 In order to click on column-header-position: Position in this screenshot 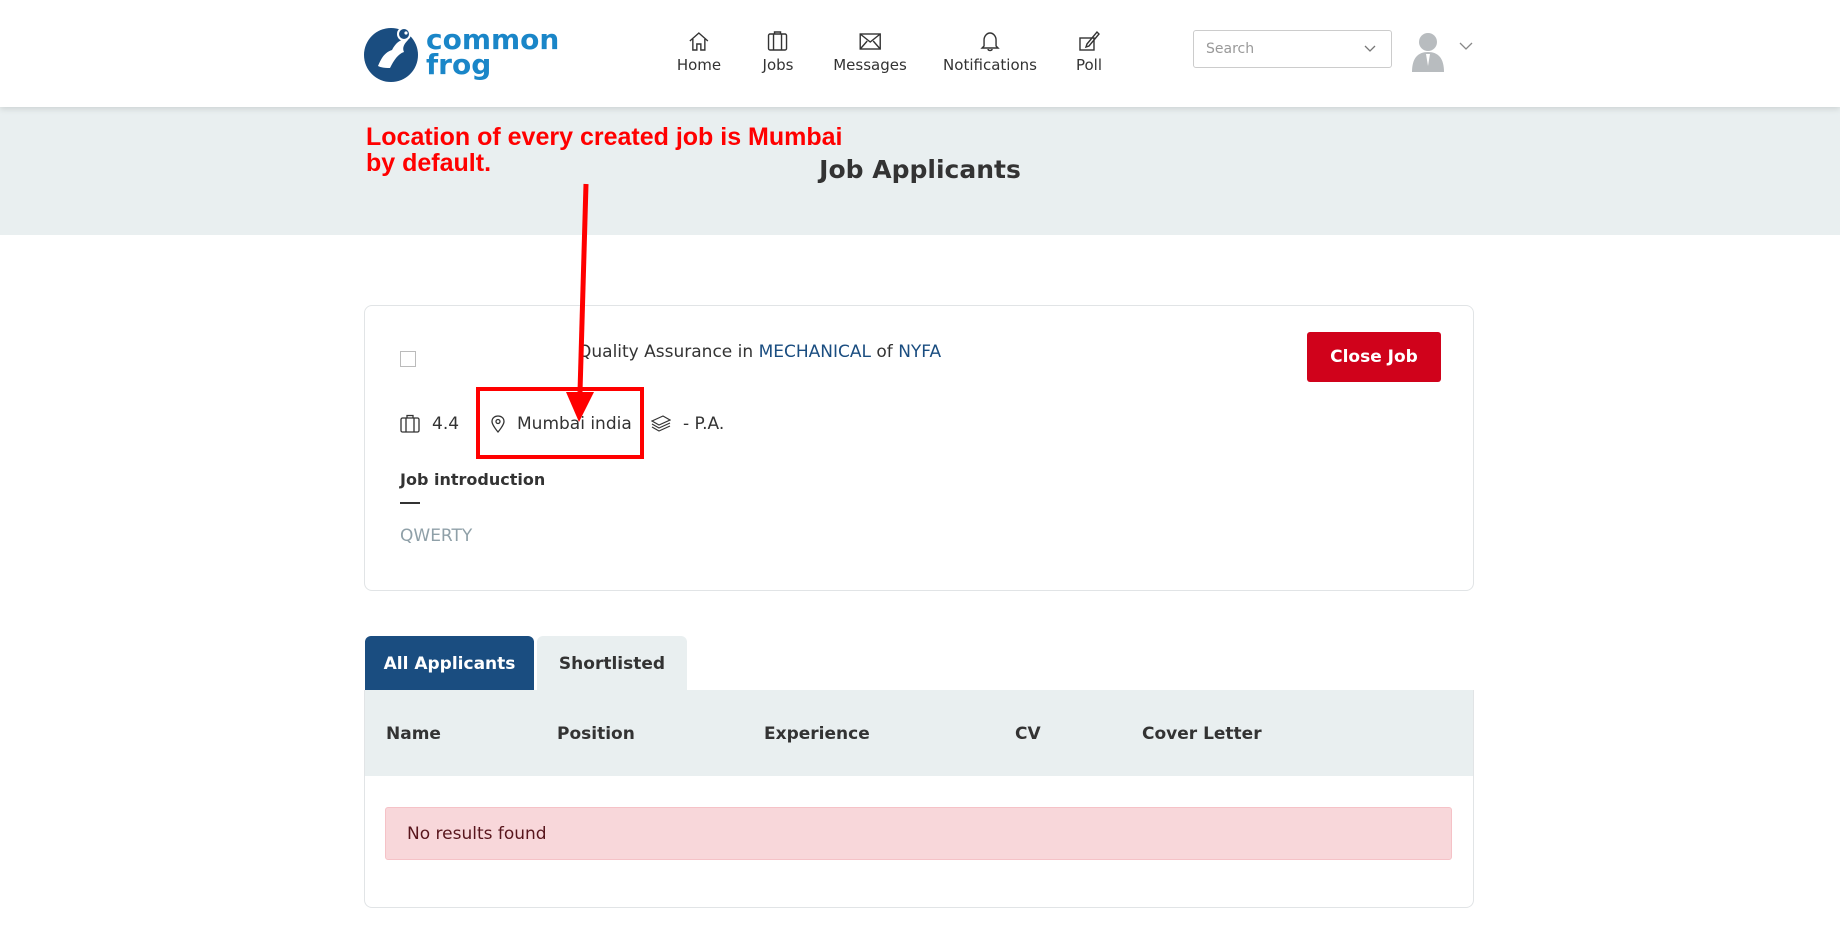, I will do `click(596, 734)`.